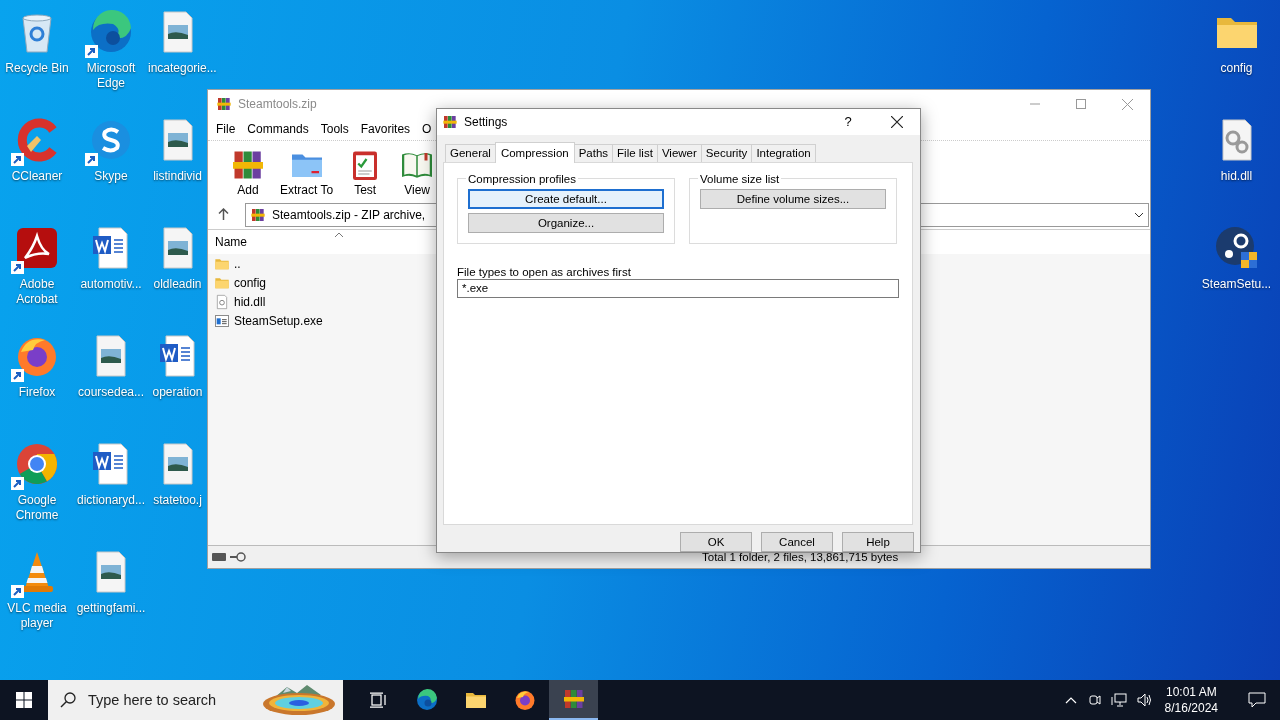 The height and width of the screenshot is (720, 1280). What do you see at coordinates (544, 271) in the screenshot?
I see `field-label: File types to open as archives first` at bounding box center [544, 271].